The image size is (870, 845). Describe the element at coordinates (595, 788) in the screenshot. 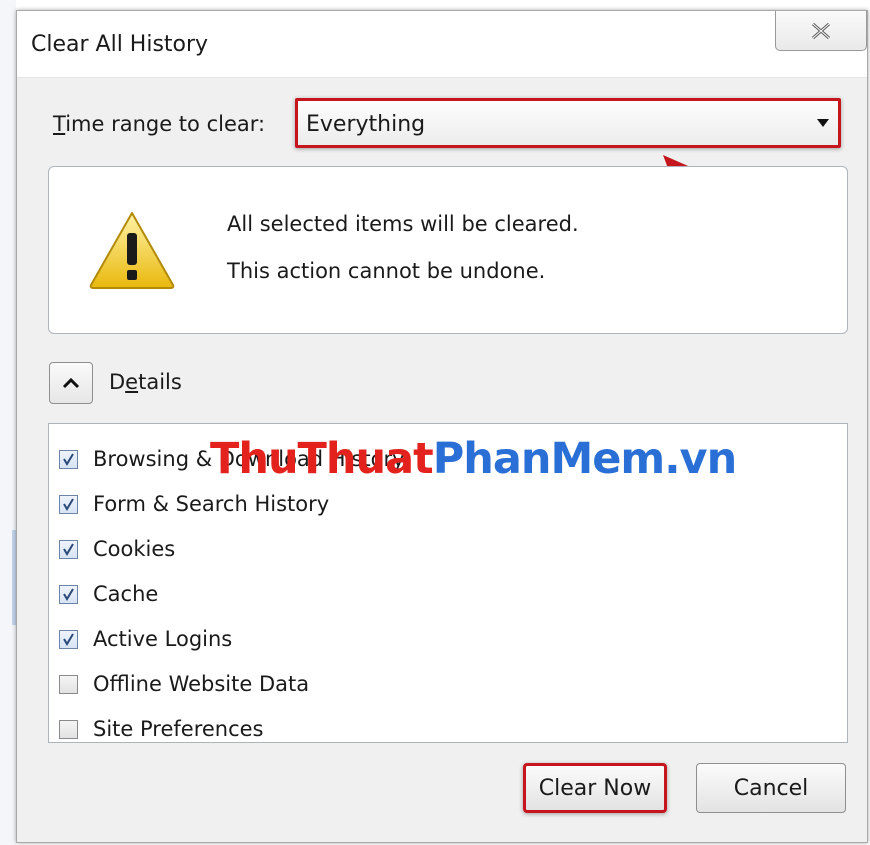

I see `clear-now-button: Clear Now` at that location.